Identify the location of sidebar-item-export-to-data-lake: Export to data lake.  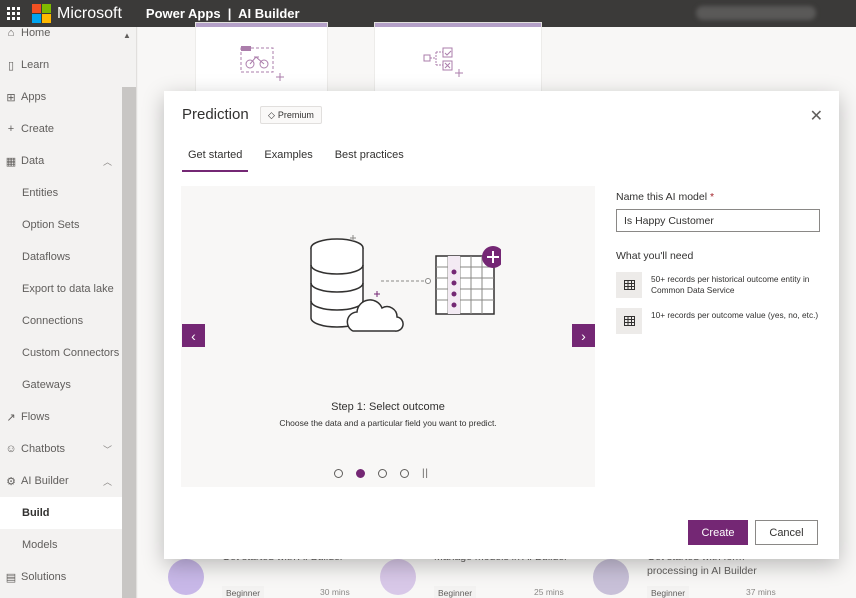
(61, 289).